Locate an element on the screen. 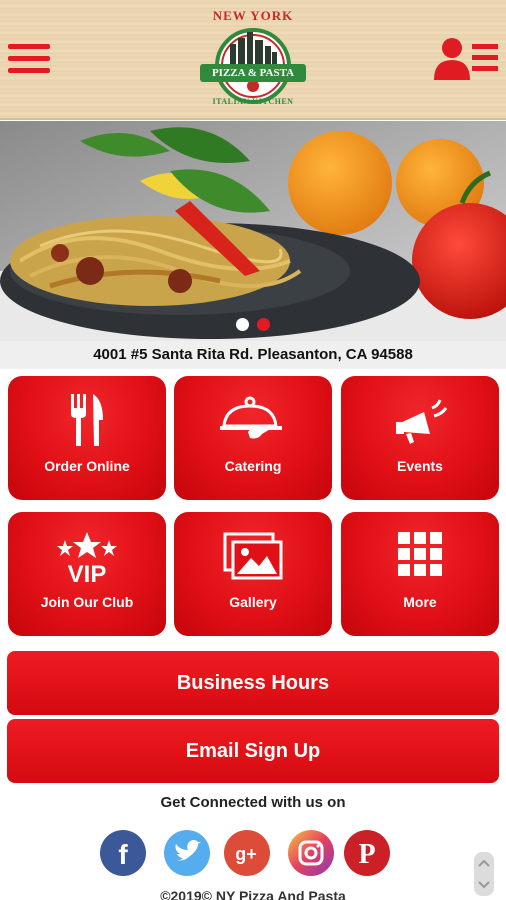 The height and width of the screenshot is (900, 506). events-button: Events is located at coordinates (420, 438).